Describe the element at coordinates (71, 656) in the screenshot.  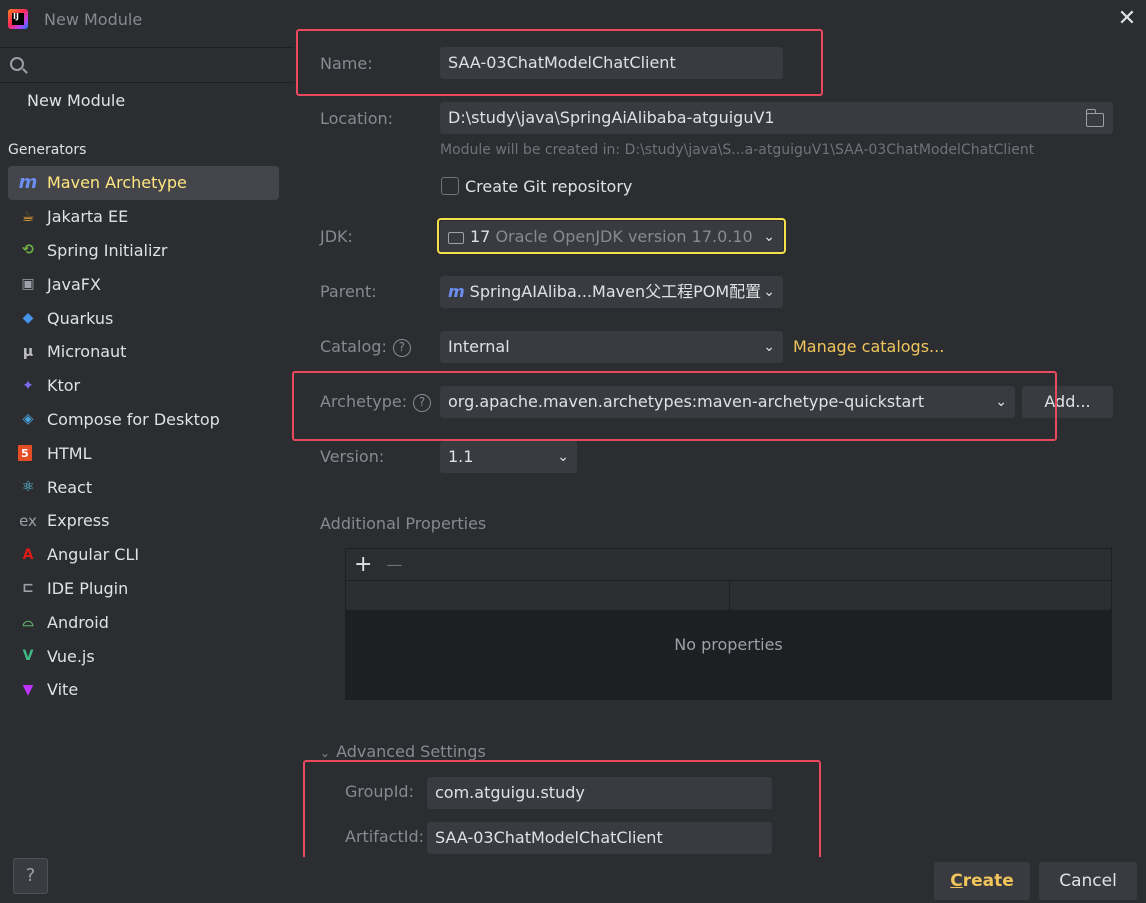
I see `sidebar-item-label: Vue.js` at that location.